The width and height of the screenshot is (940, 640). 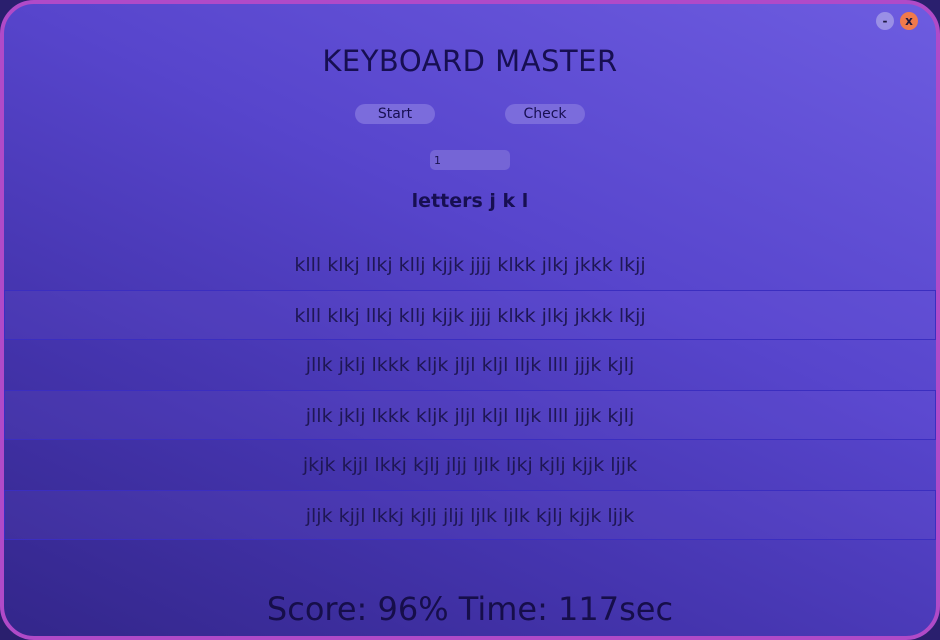 I want to click on minimize-button: -, so click(x=885, y=21).